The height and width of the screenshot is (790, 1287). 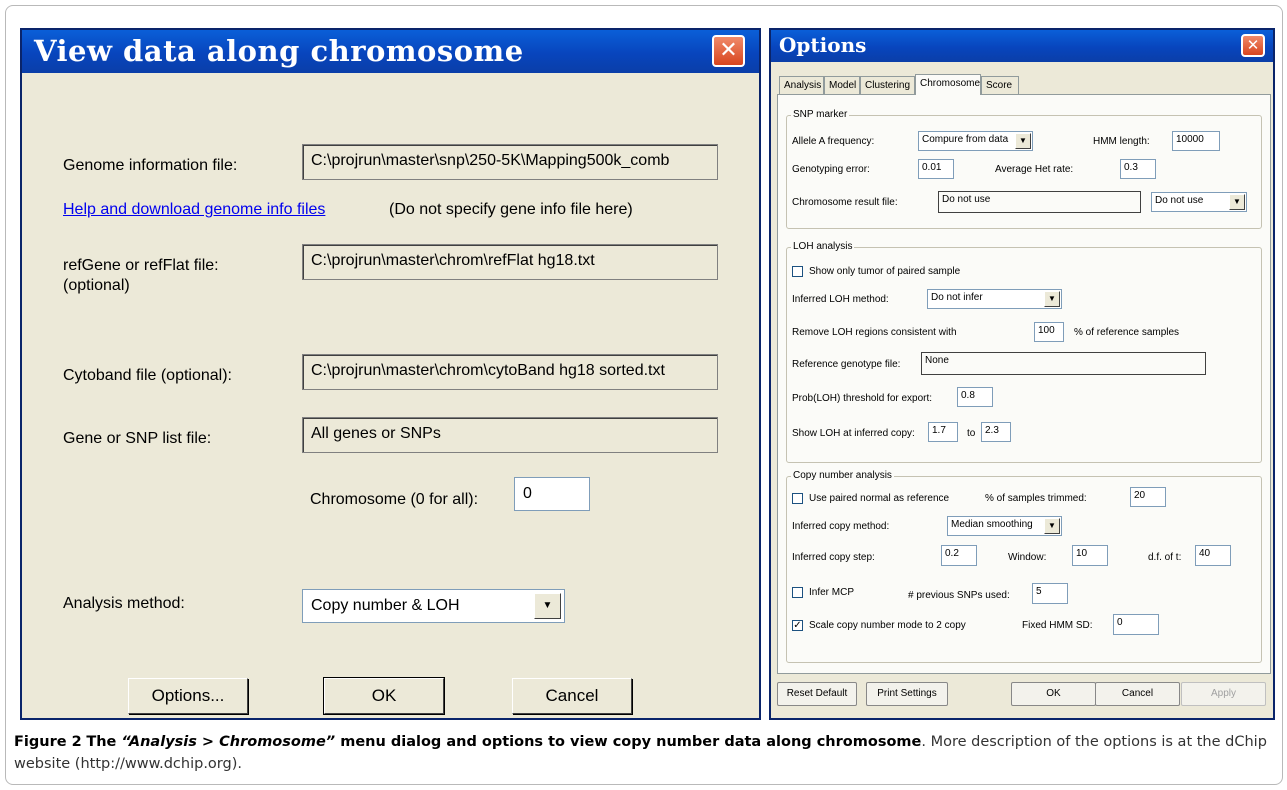 What do you see at coordinates (48, 742) in the screenshot?
I see `caption-figure-label: Figure 2` at bounding box center [48, 742].